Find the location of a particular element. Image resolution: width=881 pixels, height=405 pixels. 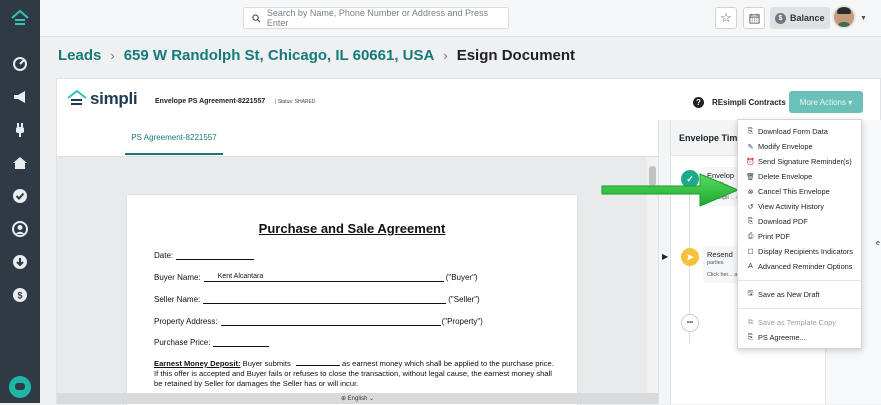

chevron-down-icon: ▼ is located at coordinates (863, 18).